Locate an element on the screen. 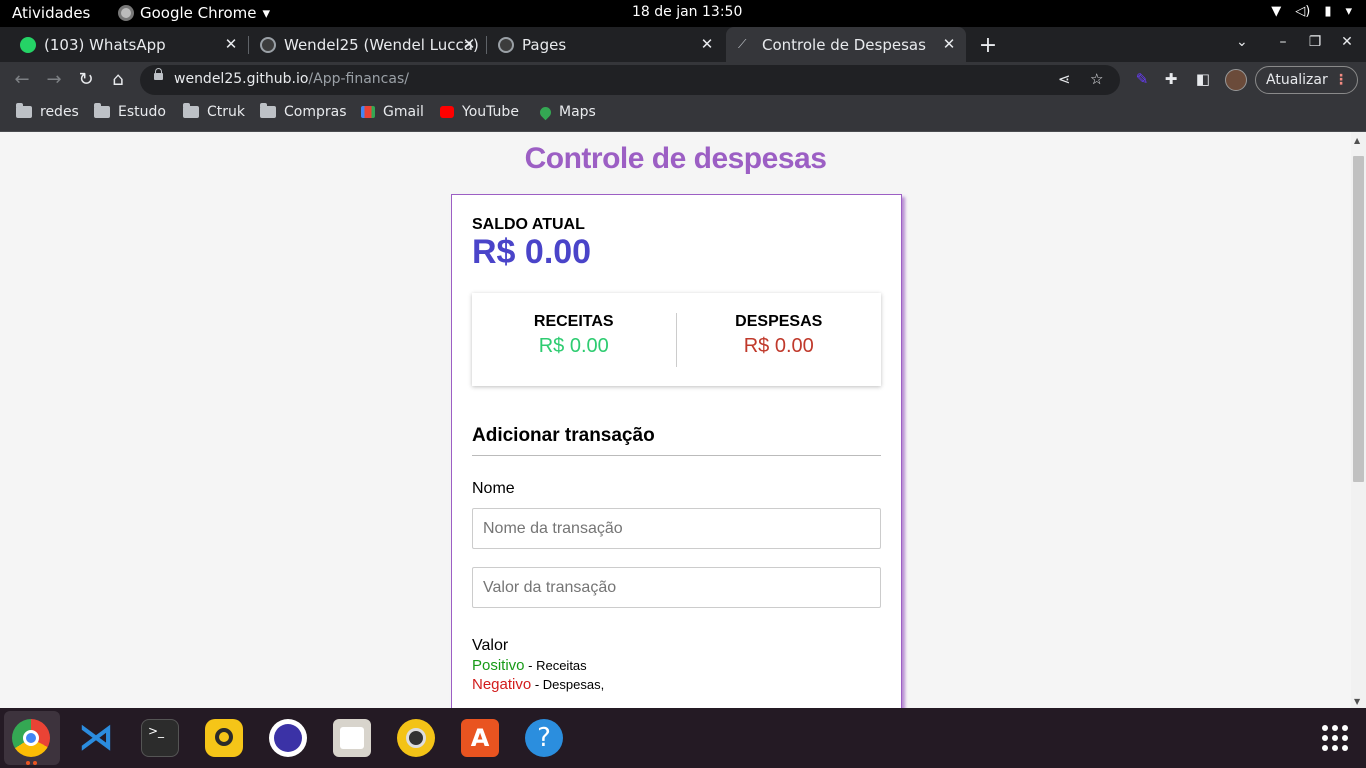 The image size is (1366, 768). volume-icon: ◁) is located at coordinates (1303, 11).